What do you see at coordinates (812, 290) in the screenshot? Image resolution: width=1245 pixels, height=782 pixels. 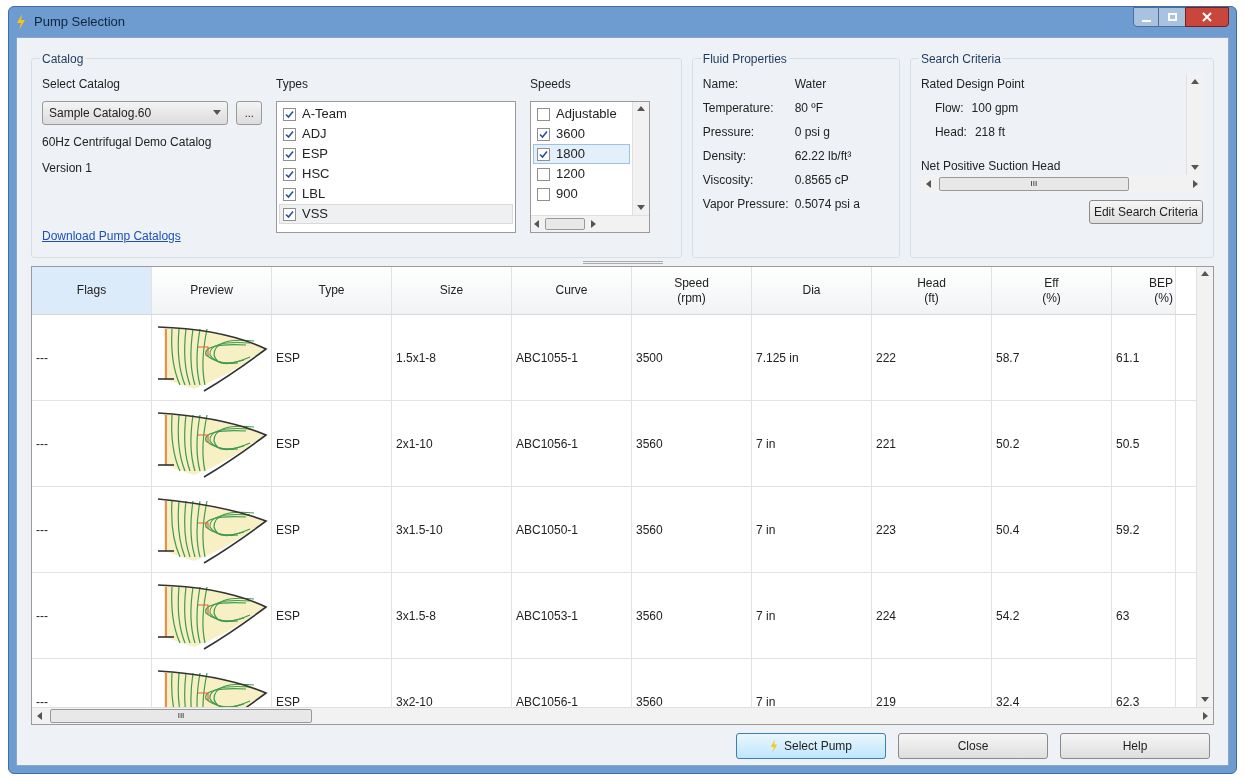 I see `column-header: Dia` at bounding box center [812, 290].